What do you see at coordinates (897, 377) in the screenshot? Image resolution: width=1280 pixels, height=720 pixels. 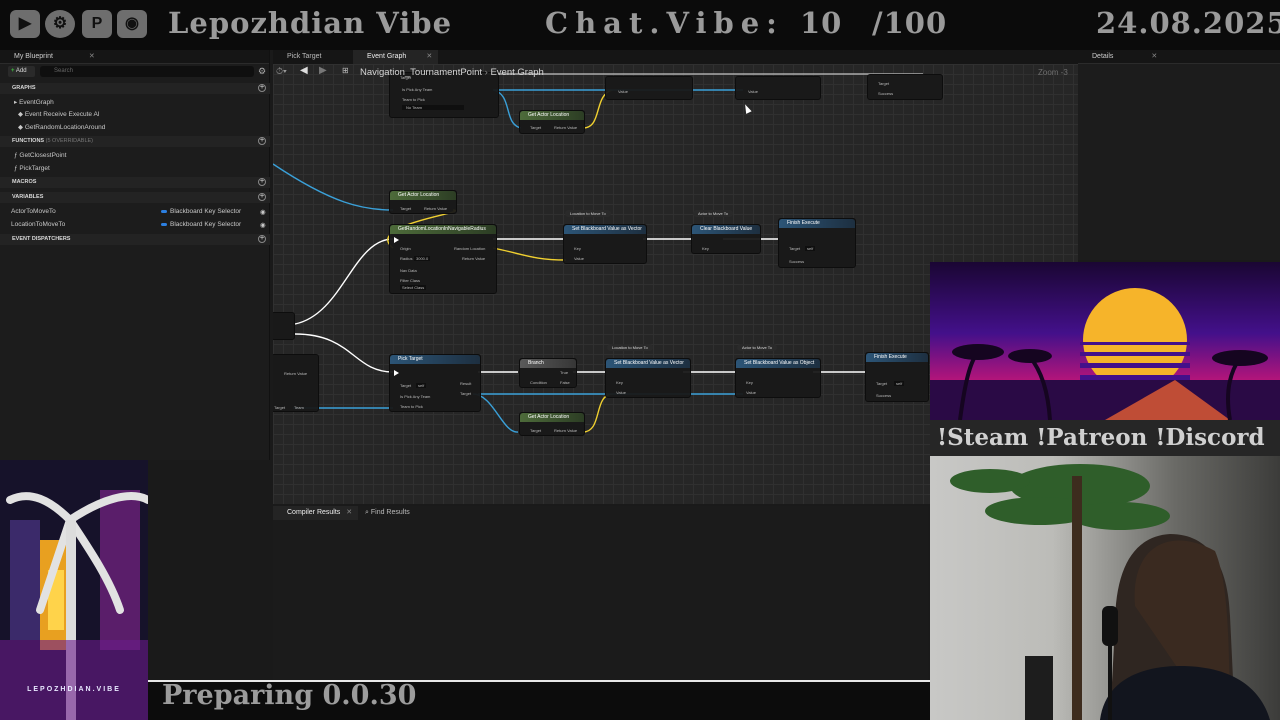 I see `finish-execute-node-bottom: Finish Execute Target self Success` at bounding box center [897, 377].